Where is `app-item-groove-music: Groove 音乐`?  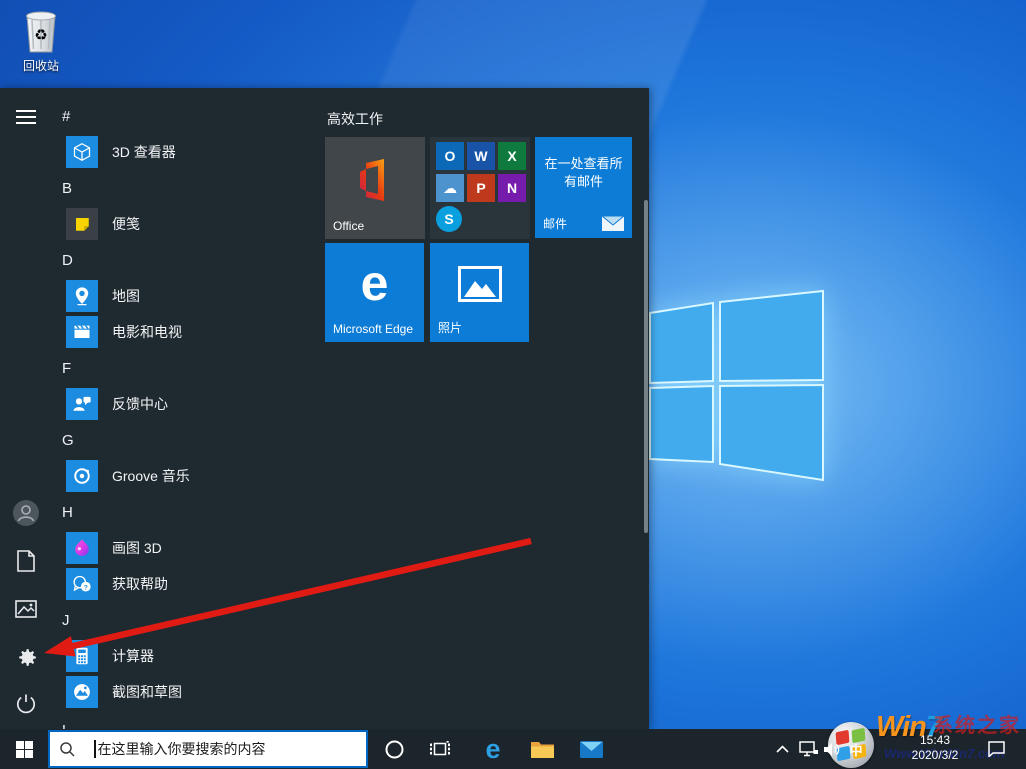 app-item-groove-music: Groove 音乐 is located at coordinates (190, 476).